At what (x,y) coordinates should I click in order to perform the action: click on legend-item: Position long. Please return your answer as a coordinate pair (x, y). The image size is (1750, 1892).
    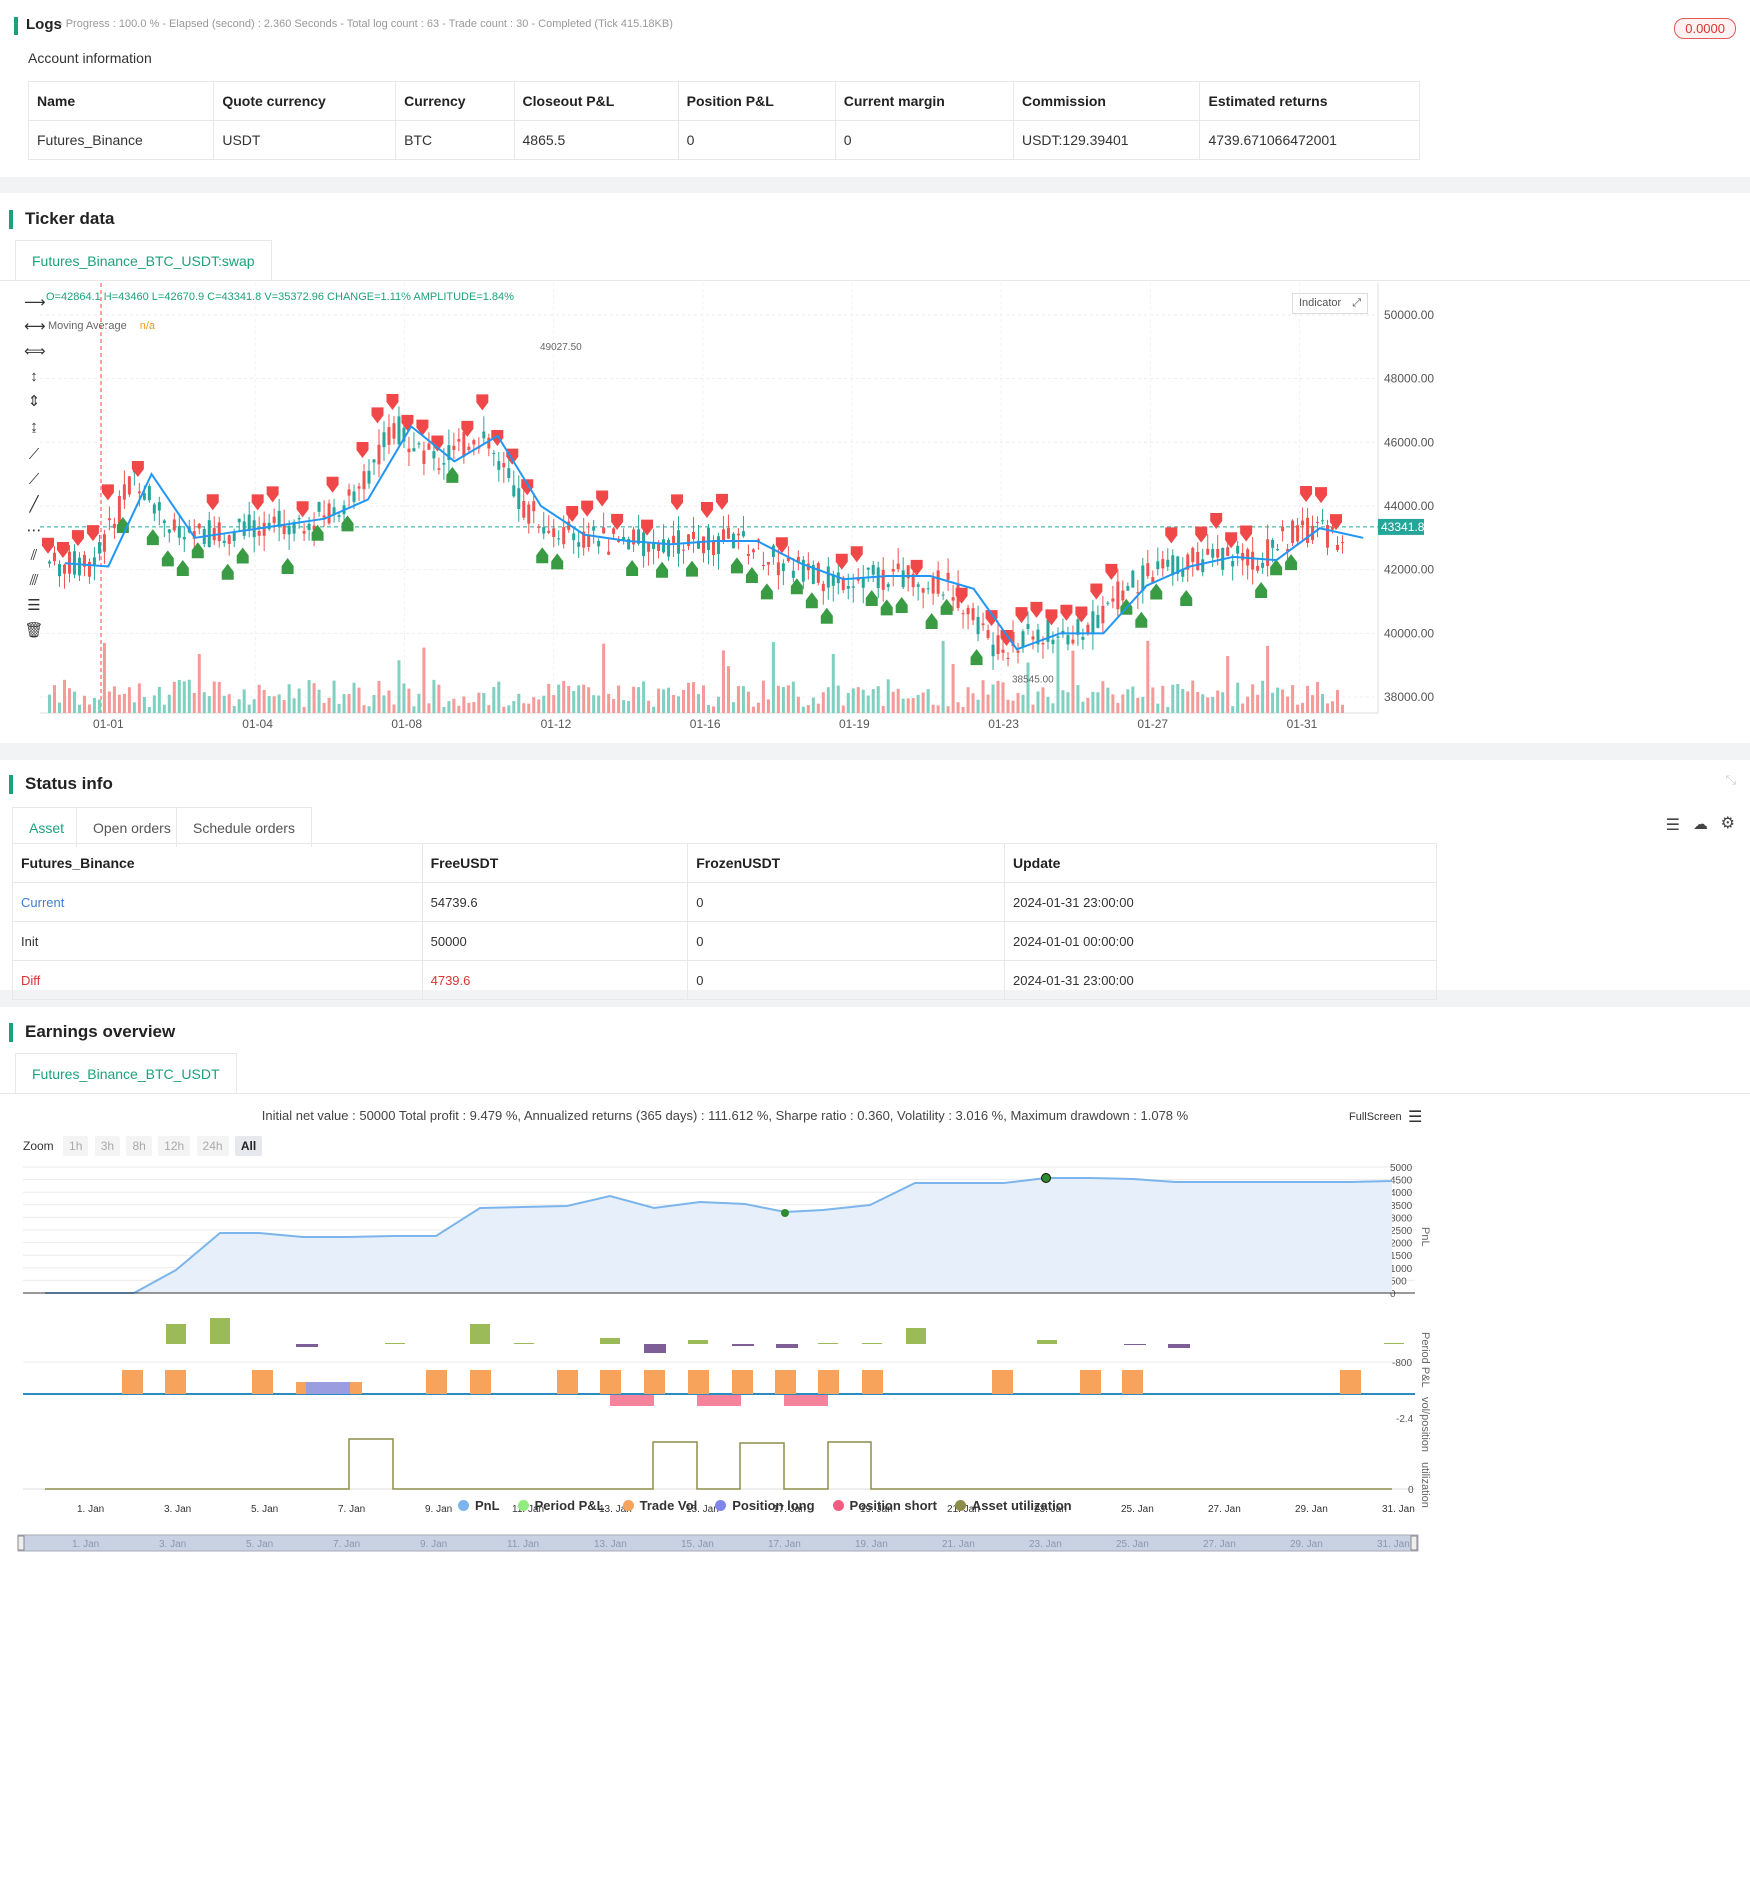
    Looking at the image, I should click on (765, 1505).